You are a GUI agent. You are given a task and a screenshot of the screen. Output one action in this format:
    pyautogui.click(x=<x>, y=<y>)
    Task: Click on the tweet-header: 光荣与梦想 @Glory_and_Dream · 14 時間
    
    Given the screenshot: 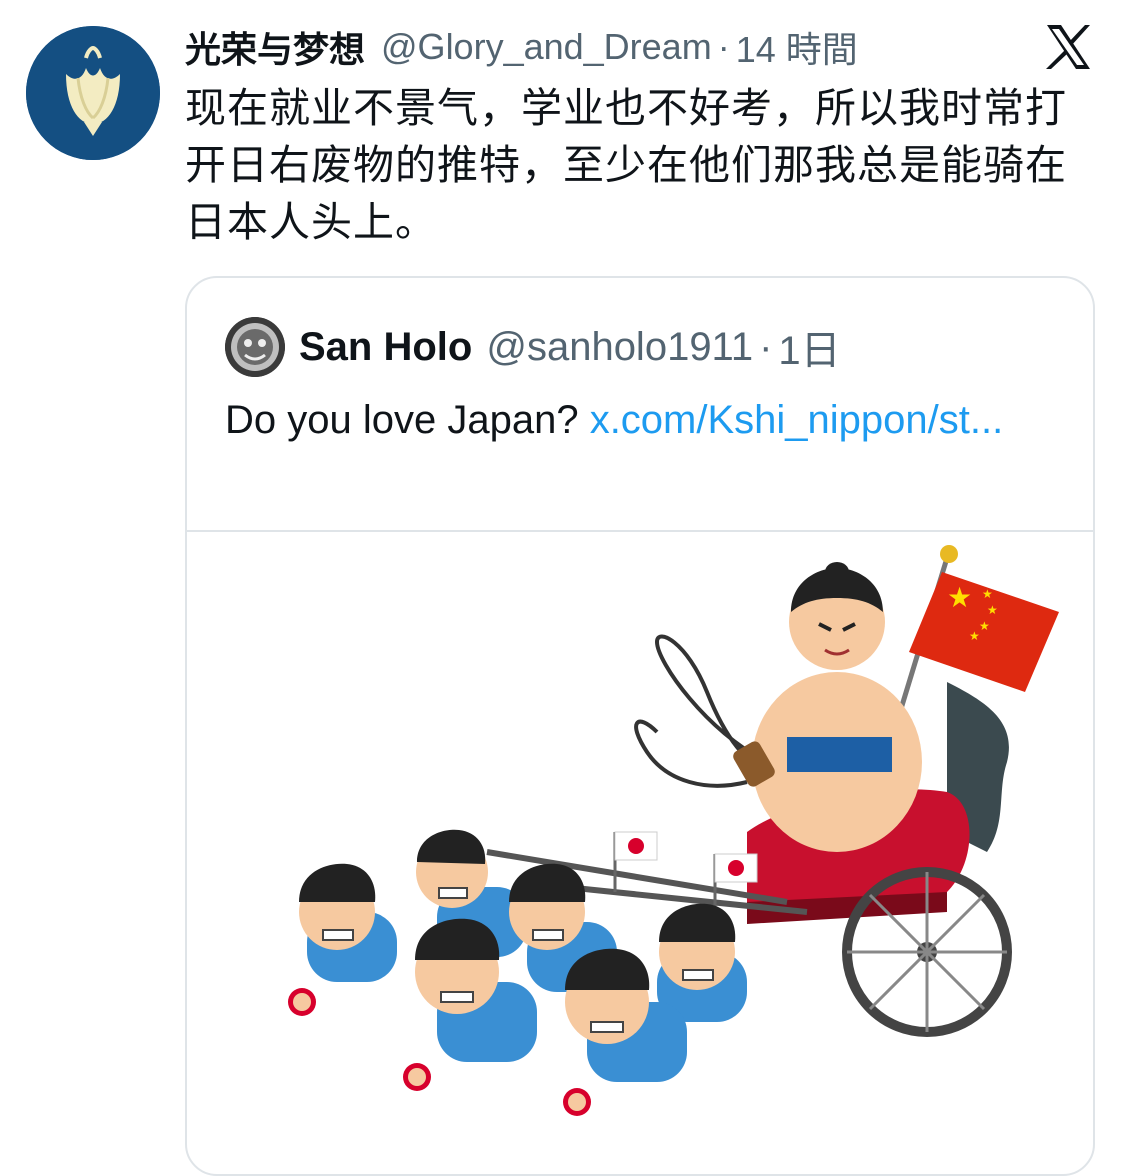 What is the action you would take?
    pyautogui.click(x=521, y=47)
    